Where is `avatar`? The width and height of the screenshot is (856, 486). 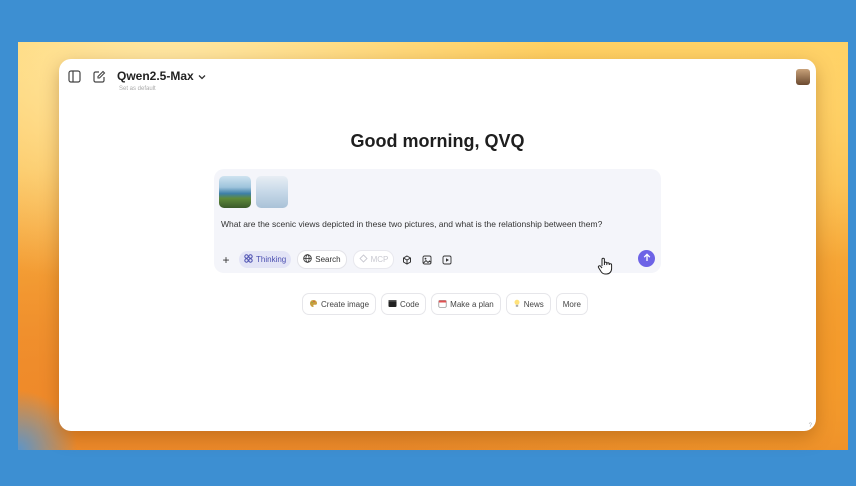
avatar is located at coordinates (803, 77).